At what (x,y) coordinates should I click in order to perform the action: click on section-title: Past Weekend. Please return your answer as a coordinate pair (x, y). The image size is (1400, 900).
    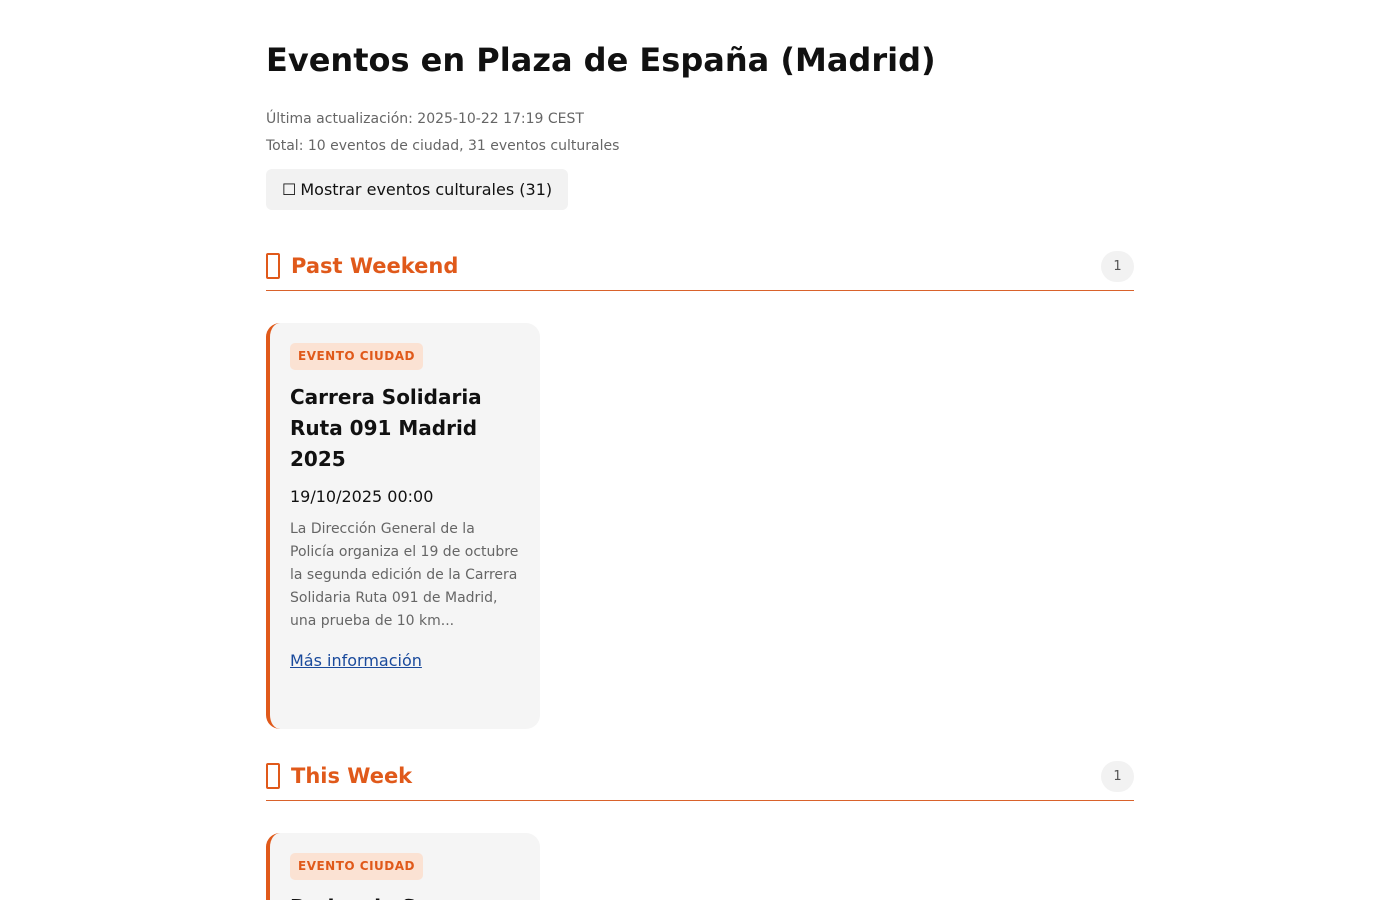
    Looking at the image, I should click on (375, 266).